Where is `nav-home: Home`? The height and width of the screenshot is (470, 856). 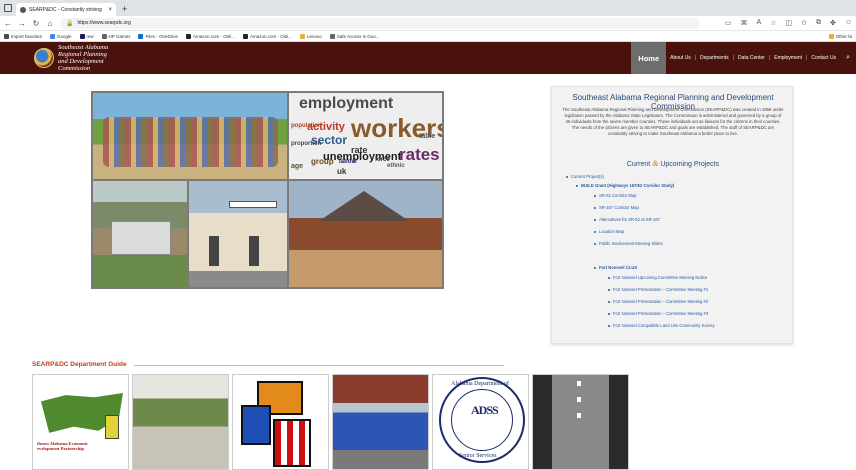
nav-home: Home is located at coordinates (649, 58).